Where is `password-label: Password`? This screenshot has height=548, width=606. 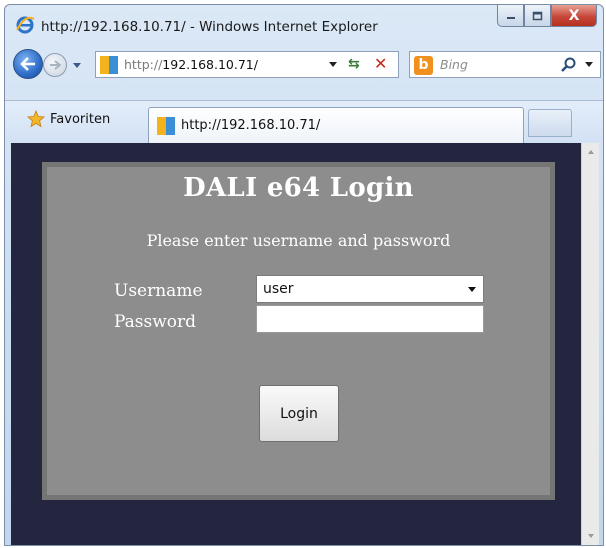
password-label: Password is located at coordinates (155, 322).